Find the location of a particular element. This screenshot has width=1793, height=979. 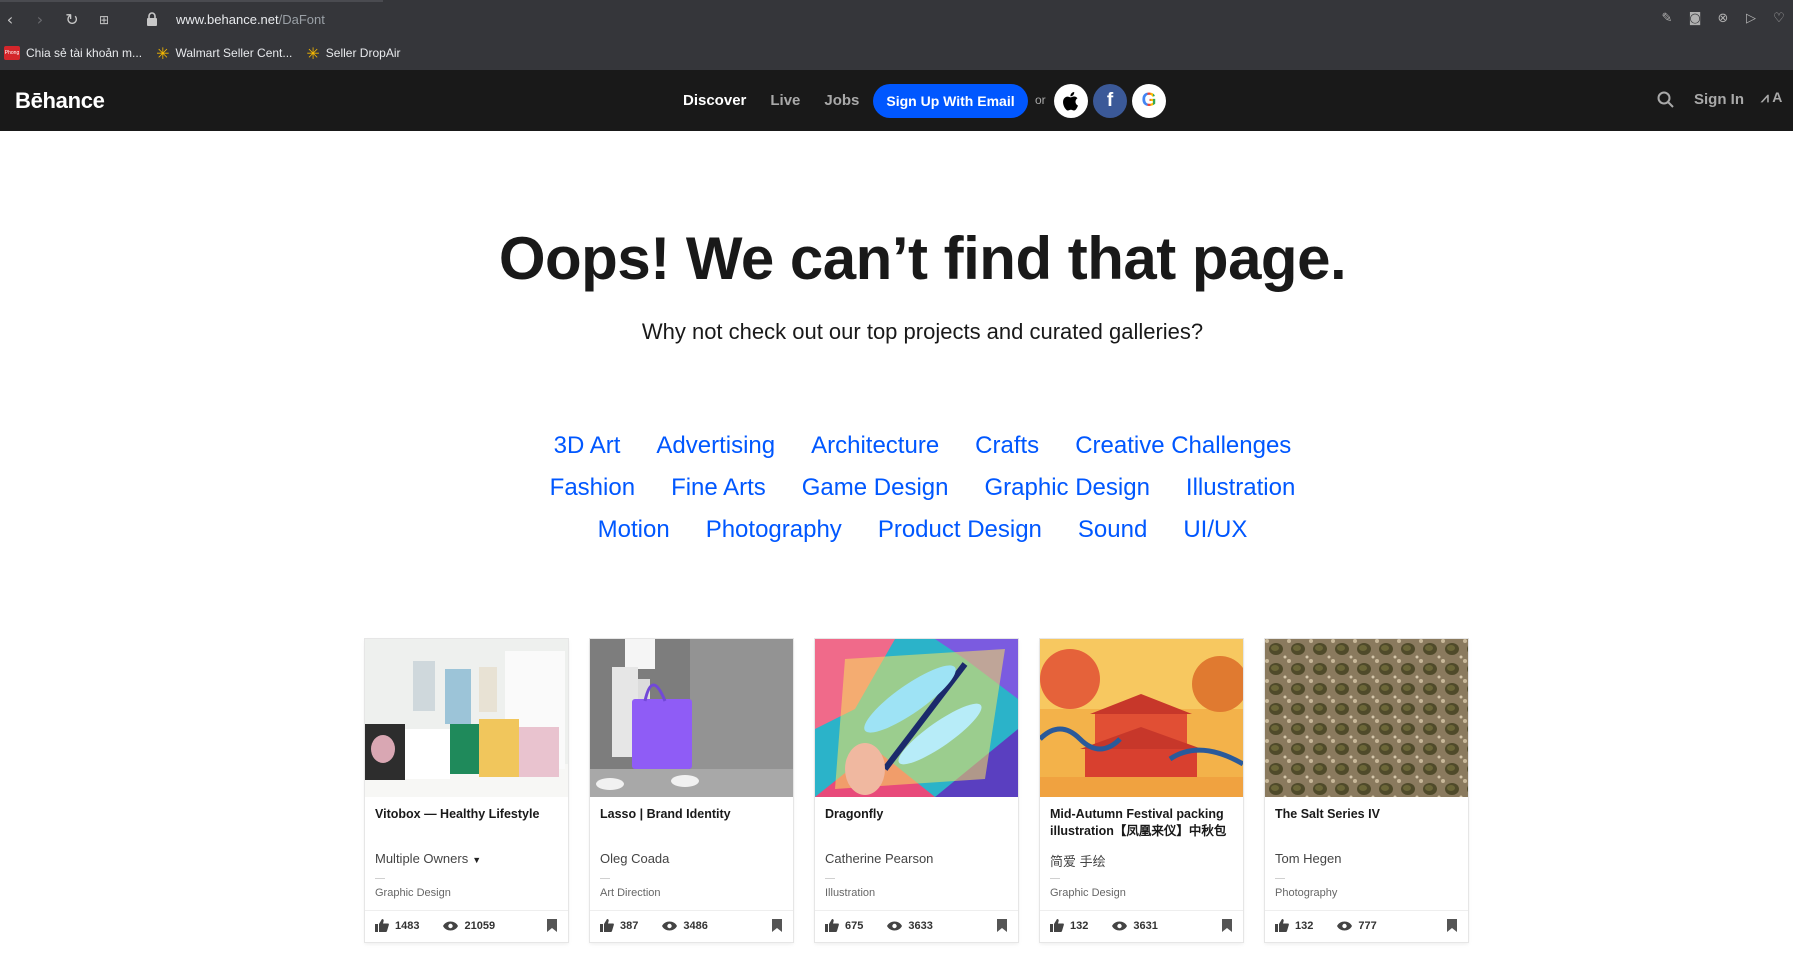

forward-icon: › is located at coordinates (40, 20).